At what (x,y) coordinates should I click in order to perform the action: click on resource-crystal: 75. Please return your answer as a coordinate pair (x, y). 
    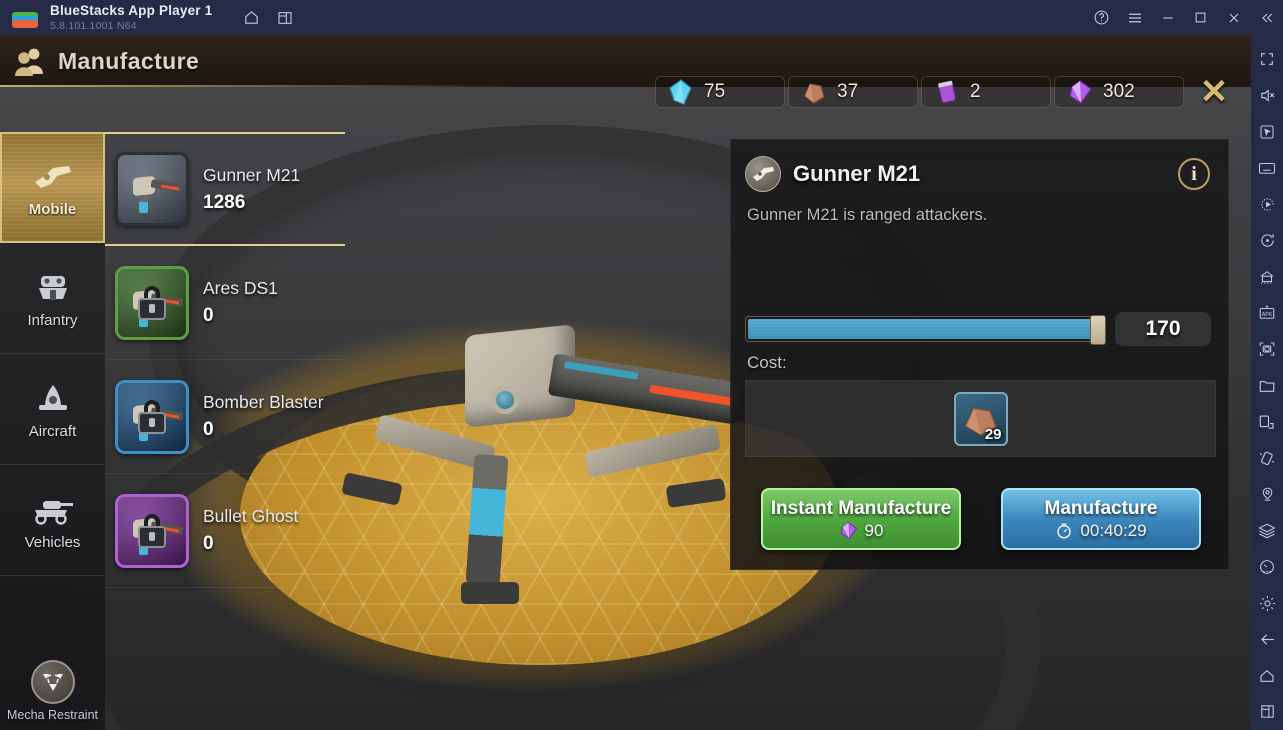
    Looking at the image, I should click on (720, 92).